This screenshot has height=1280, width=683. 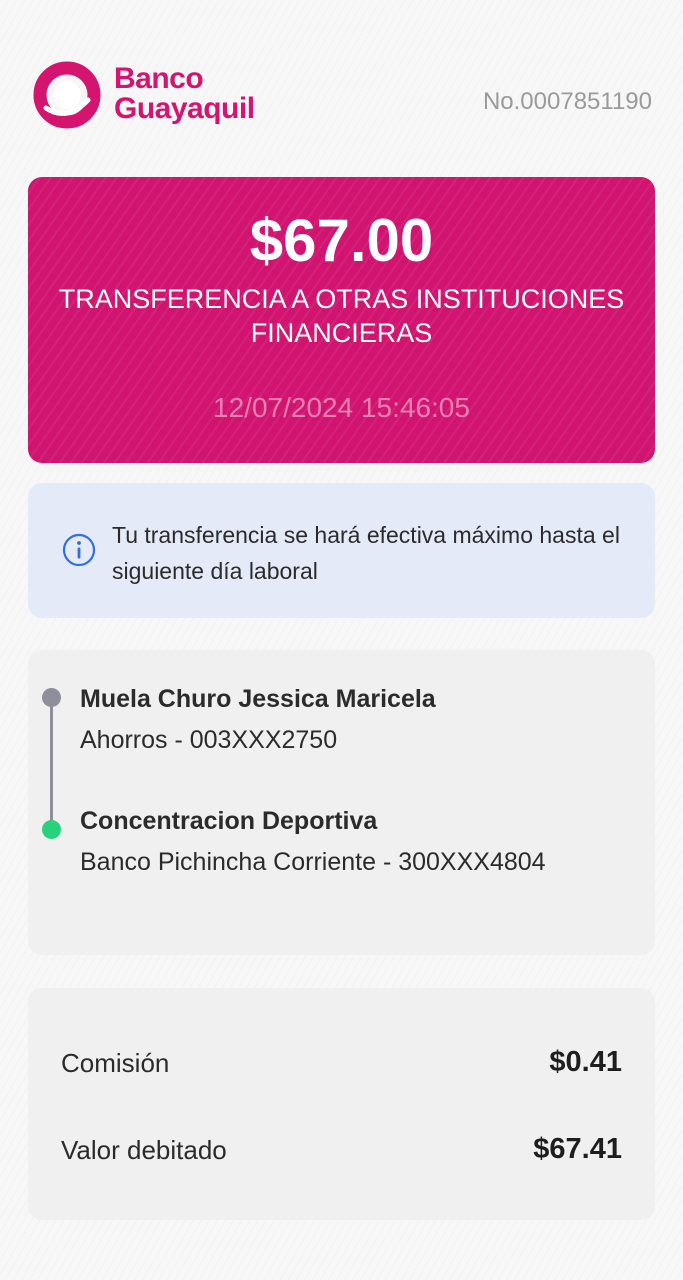 I want to click on commission-row: Comisión $0.41, so click(x=341, y=1064).